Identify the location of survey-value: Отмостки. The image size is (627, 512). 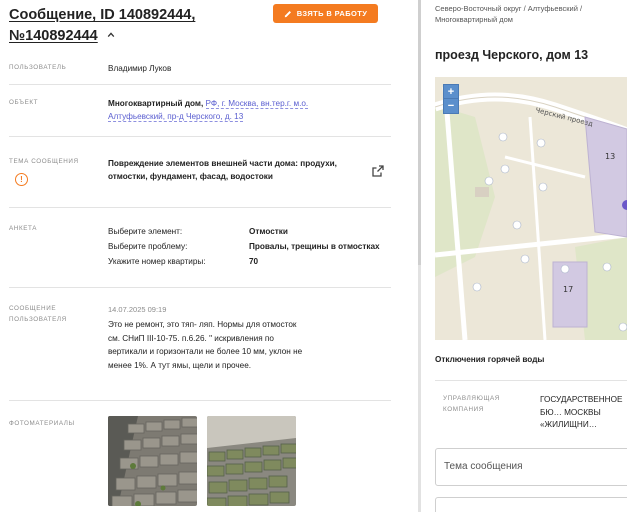
(268, 231).